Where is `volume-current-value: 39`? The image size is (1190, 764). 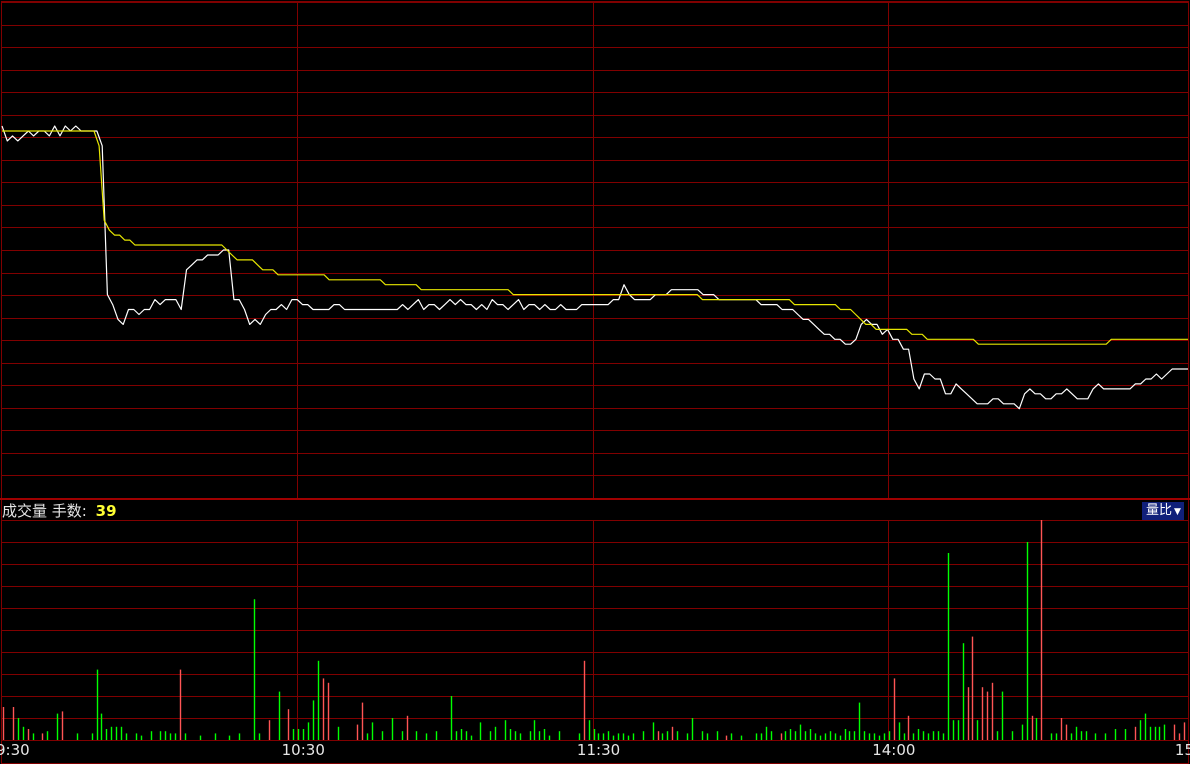 volume-current-value: 39 is located at coordinates (106, 511).